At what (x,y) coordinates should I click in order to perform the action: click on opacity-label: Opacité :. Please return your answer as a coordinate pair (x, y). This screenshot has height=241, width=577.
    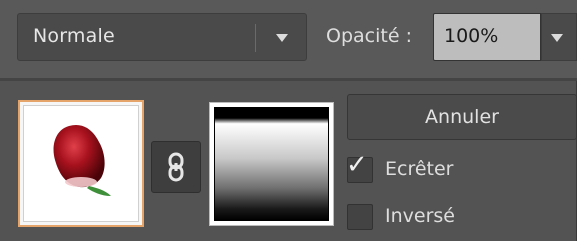
    Looking at the image, I should click on (369, 36).